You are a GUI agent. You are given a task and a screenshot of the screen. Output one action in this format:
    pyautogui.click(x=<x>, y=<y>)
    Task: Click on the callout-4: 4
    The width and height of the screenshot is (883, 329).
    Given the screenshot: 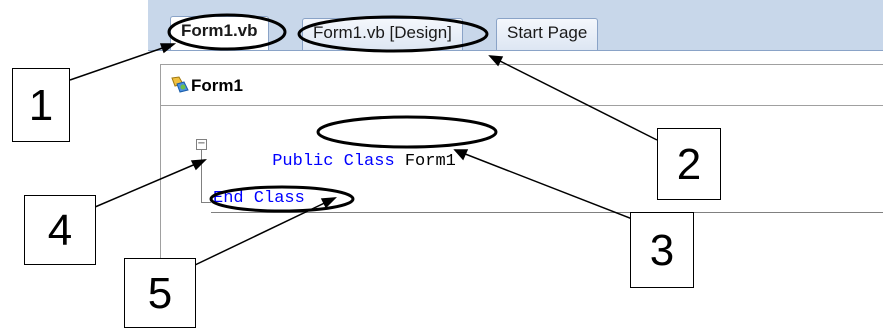 What is the action you would take?
    pyautogui.click(x=60, y=230)
    